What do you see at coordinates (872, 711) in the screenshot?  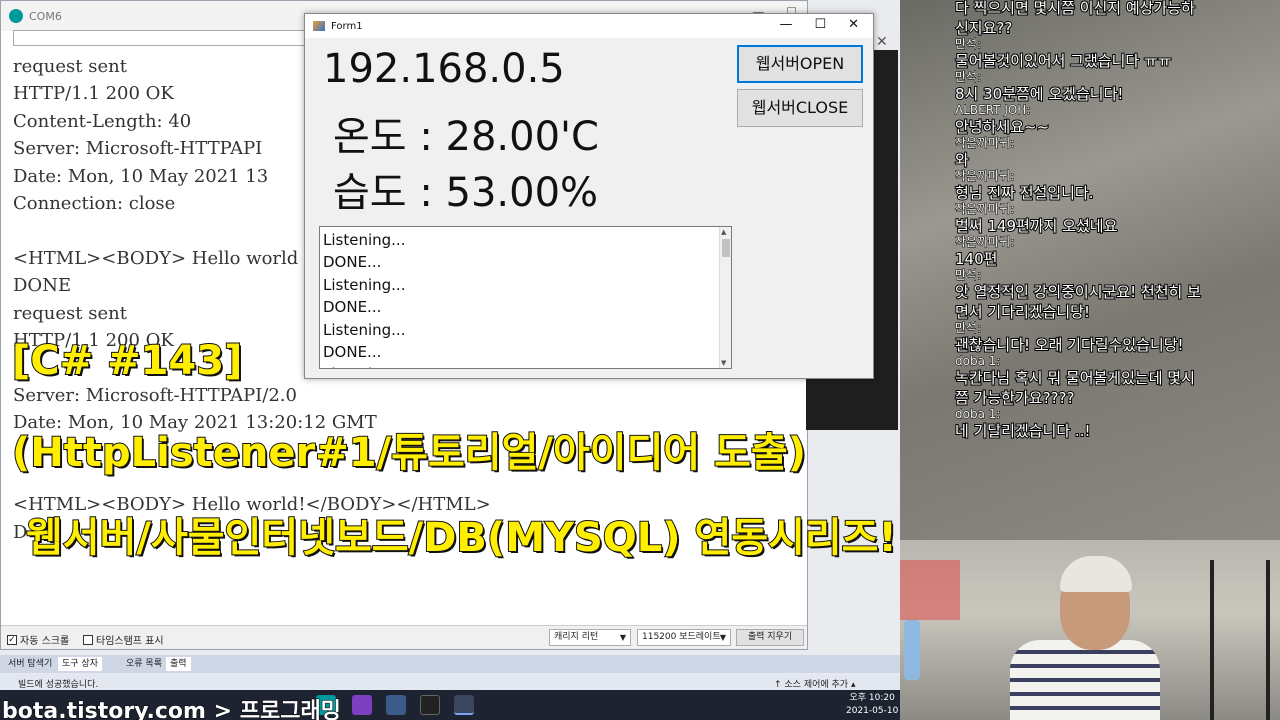 I see `clock-date: 2021-05-10` at bounding box center [872, 711].